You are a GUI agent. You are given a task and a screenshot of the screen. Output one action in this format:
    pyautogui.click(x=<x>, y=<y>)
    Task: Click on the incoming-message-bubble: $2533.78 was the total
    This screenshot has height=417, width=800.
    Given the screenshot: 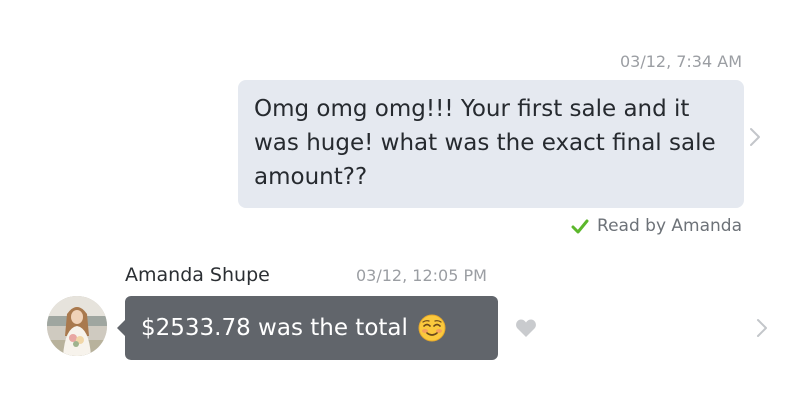 What is the action you would take?
    pyautogui.click(x=307, y=328)
    